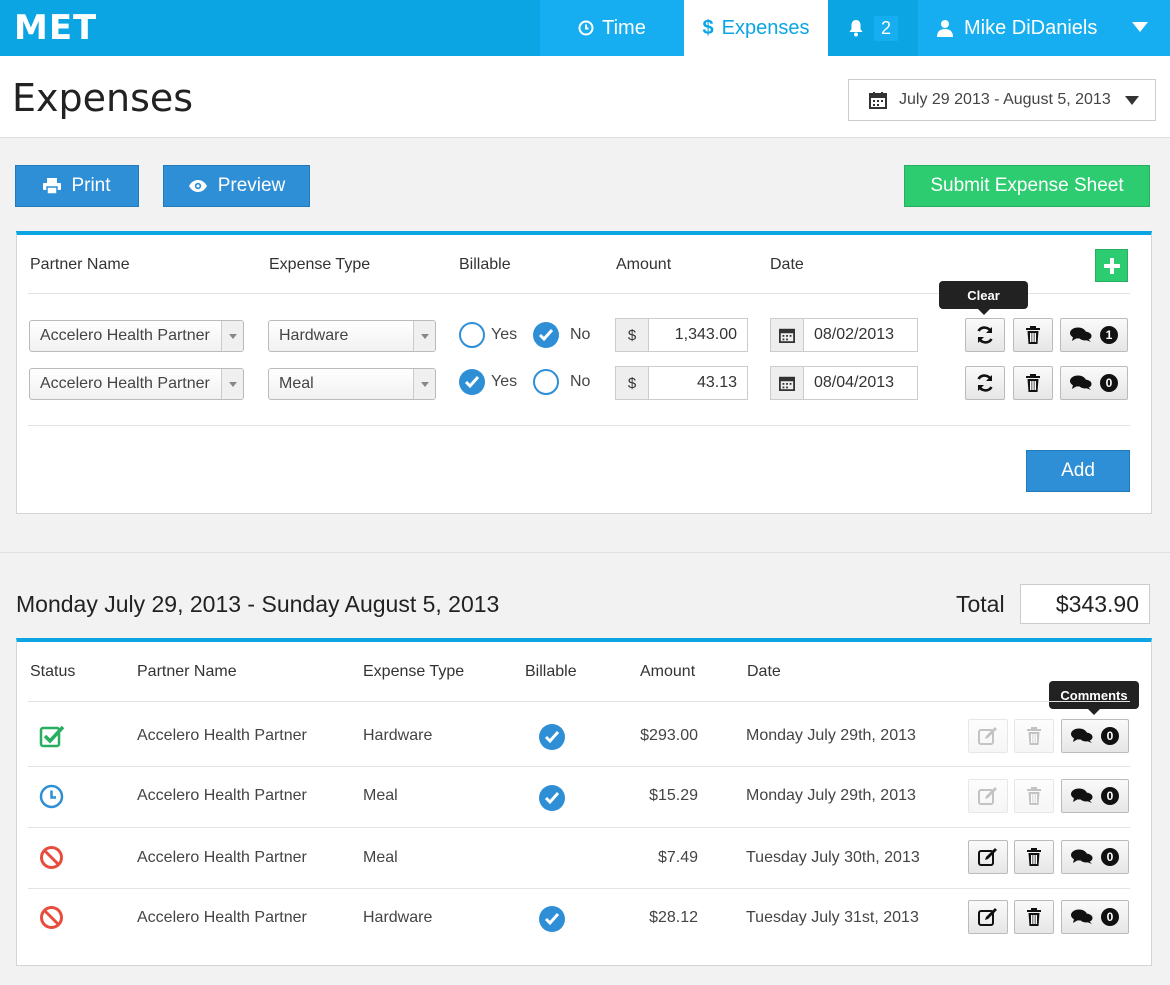 This screenshot has width=1170, height=985. What do you see at coordinates (585, 97) in the screenshot?
I see `page-header: Expenses July 29 2013 - August 5, 2013` at bounding box center [585, 97].